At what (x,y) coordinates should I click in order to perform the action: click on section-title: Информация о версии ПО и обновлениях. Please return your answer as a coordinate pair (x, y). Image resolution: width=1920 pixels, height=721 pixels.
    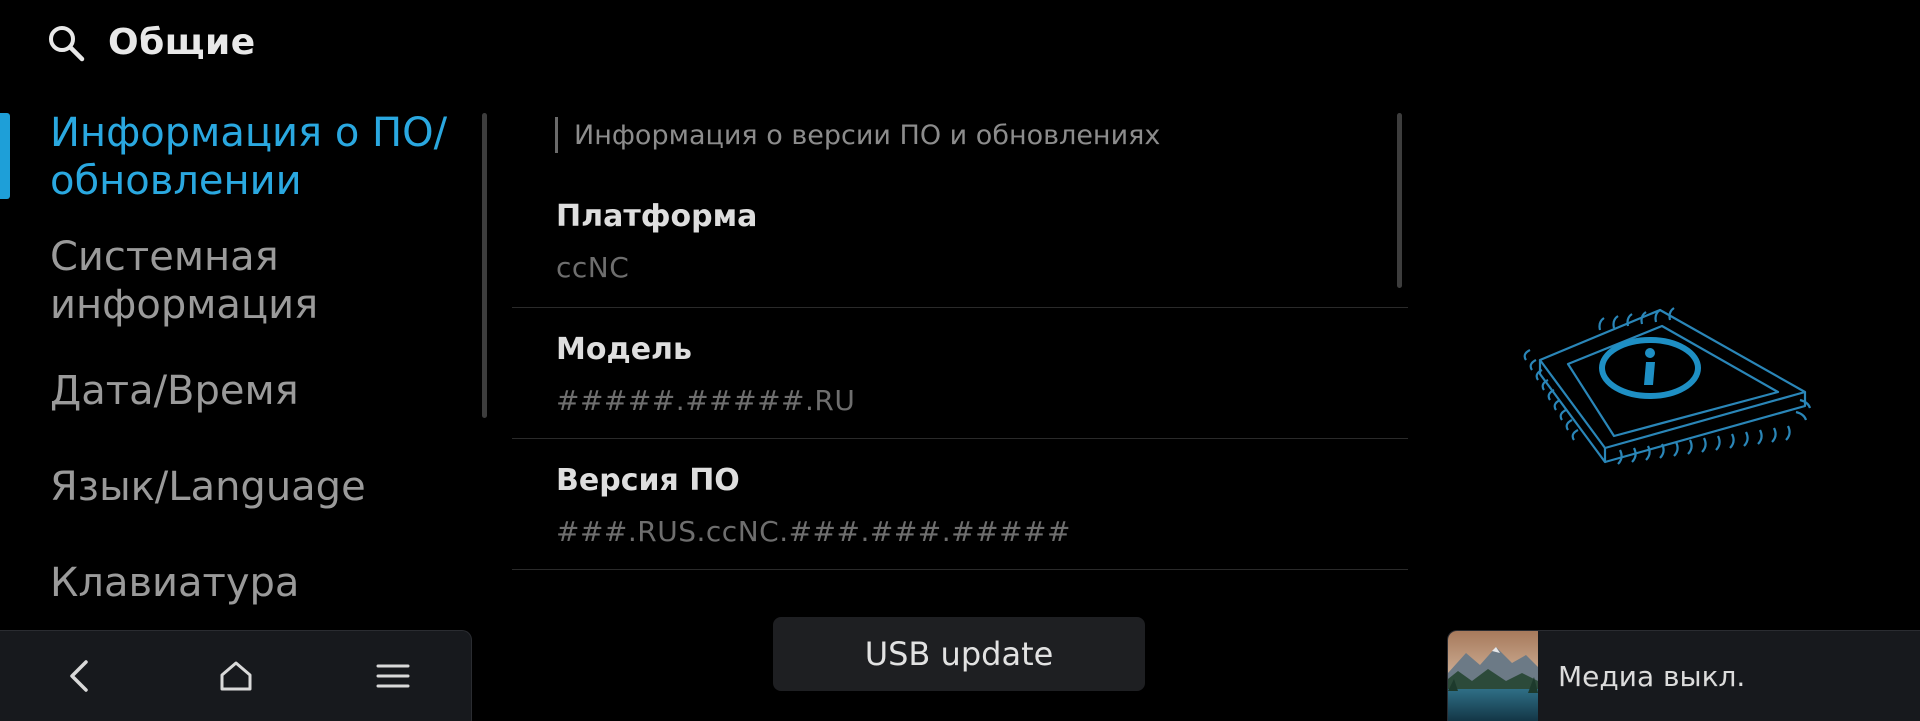
    Looking at the image, I should click on (867, 135).